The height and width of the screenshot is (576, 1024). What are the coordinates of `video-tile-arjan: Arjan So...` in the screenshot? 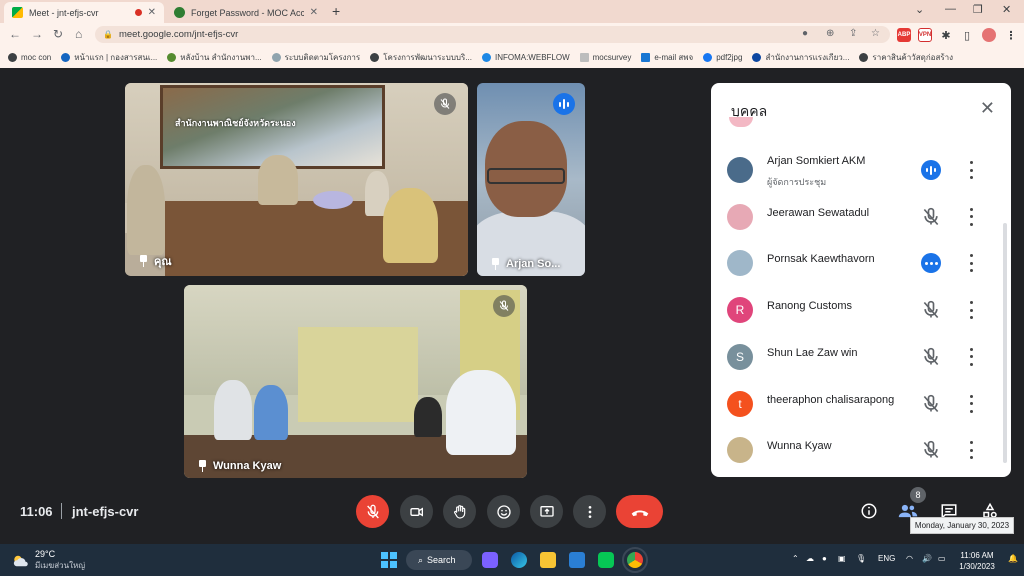 It's located at (531, 179).